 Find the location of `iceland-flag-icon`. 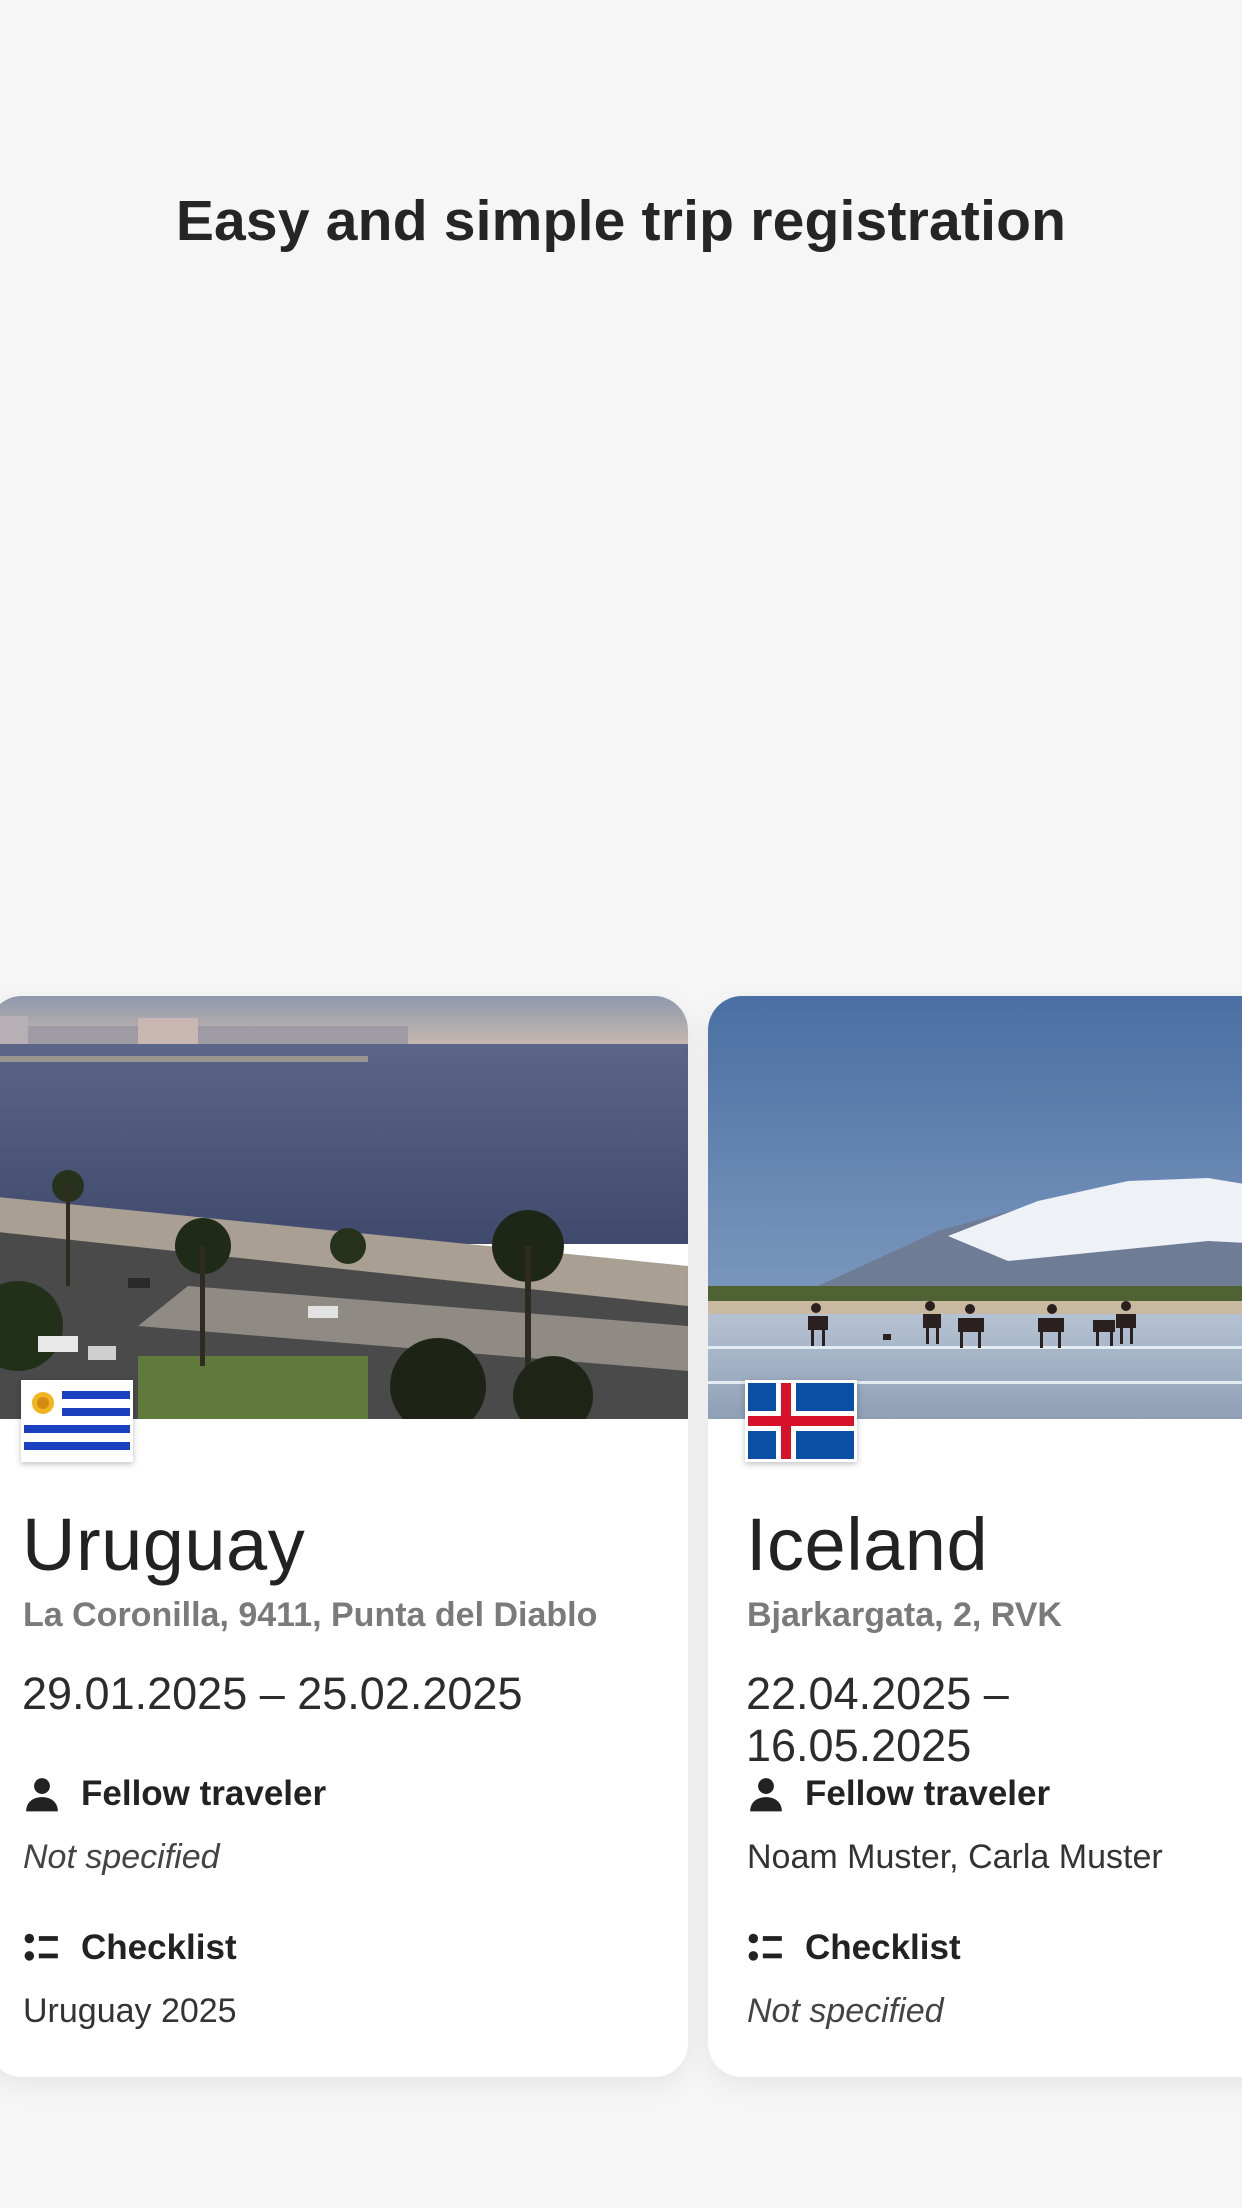

iceland-flag-icon is located at coordinates (801, 1421).